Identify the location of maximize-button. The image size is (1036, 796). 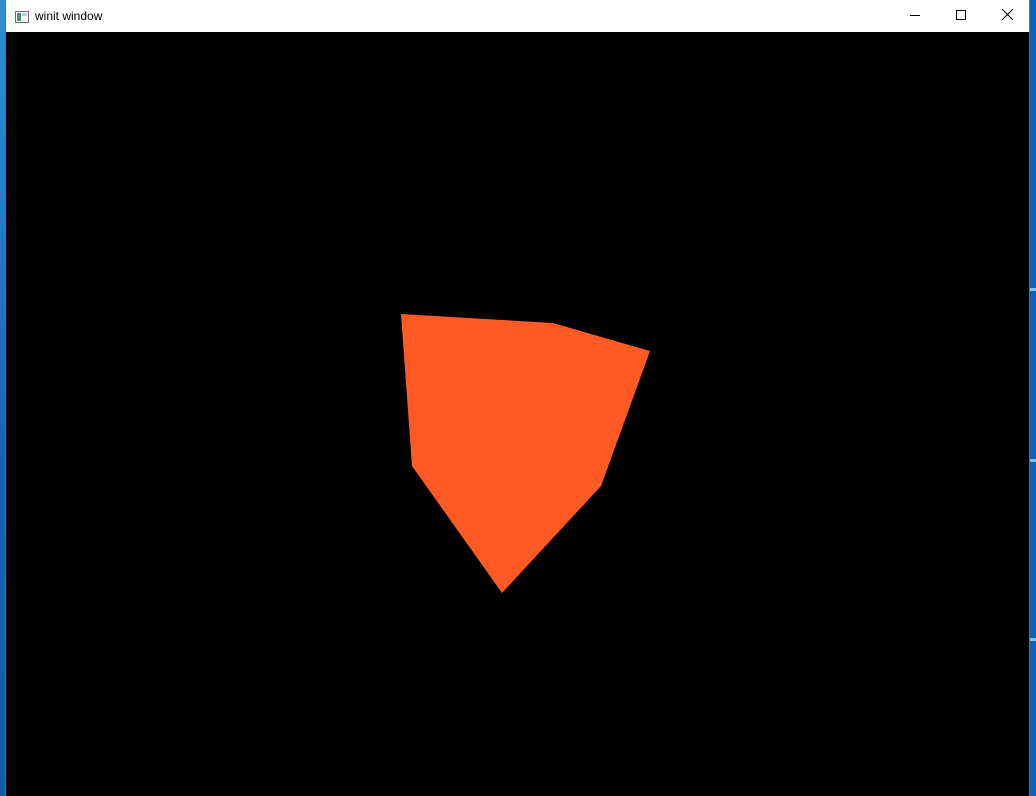
(961, 16).